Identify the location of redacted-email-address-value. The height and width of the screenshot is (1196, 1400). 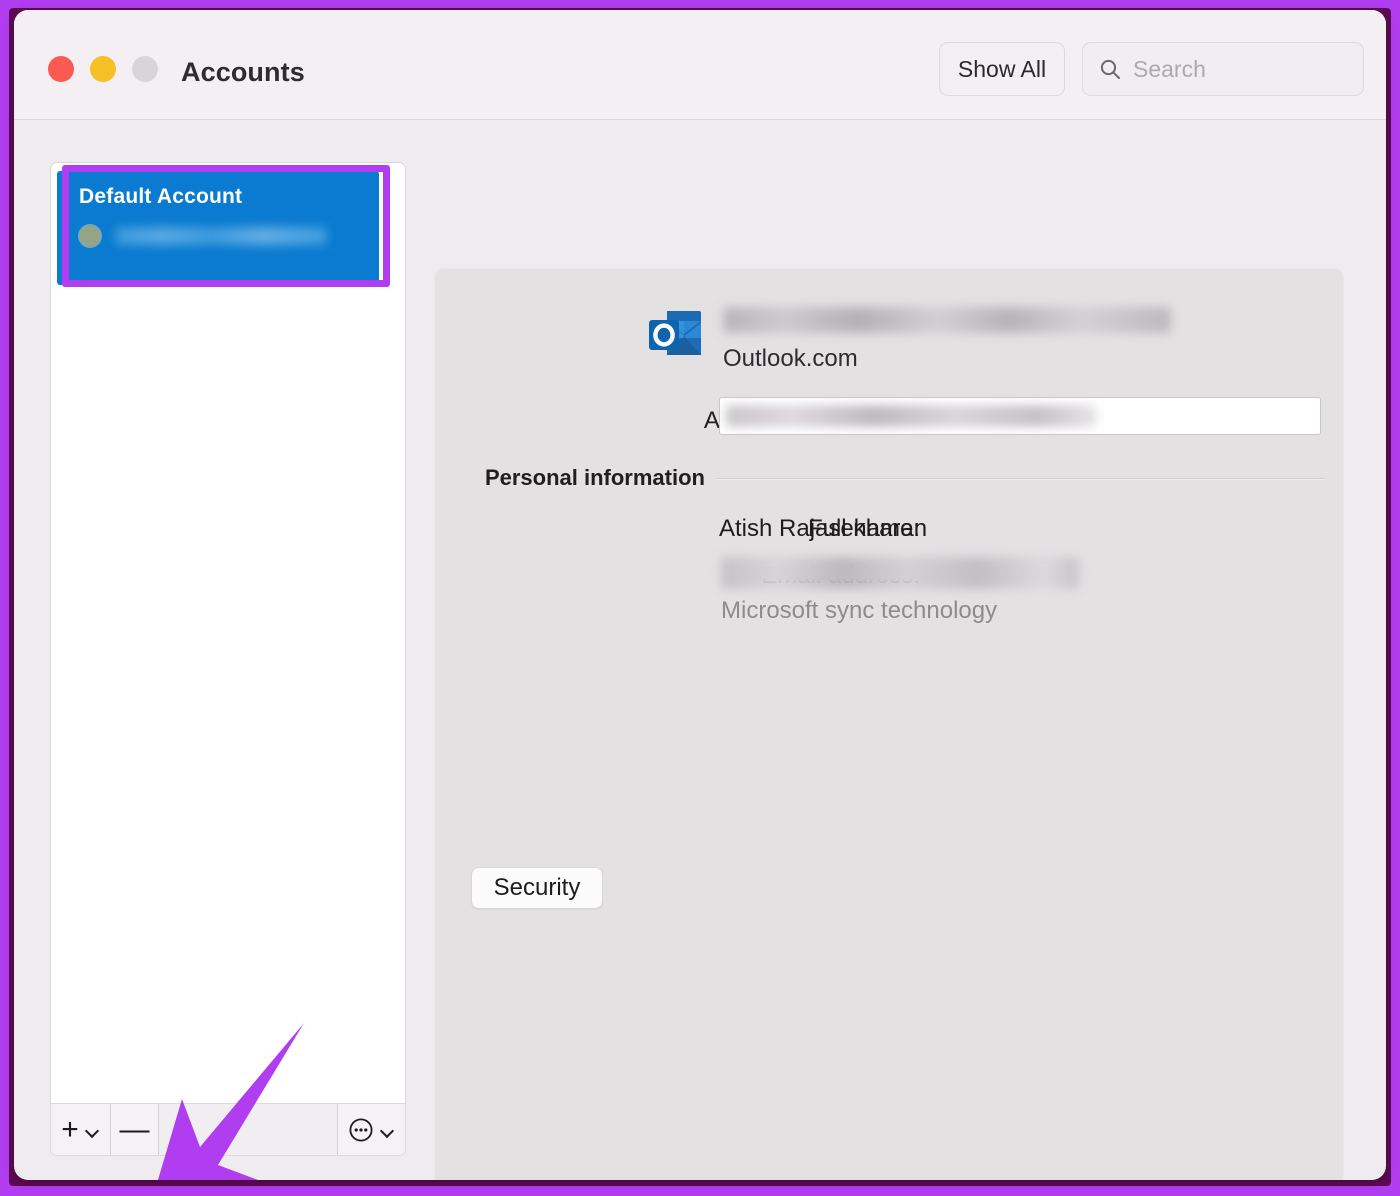
(900, 573).